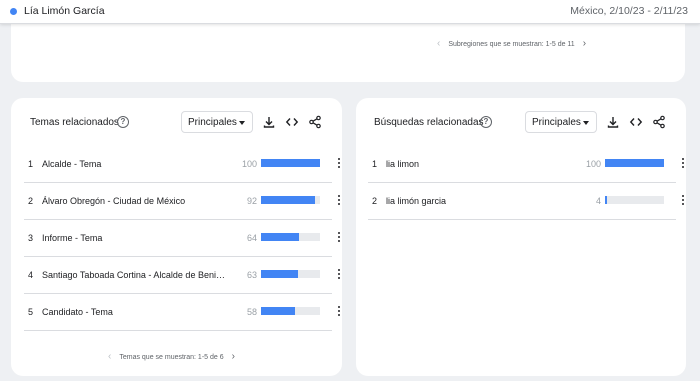 This screenshot has width=700, height=381. What do you see at coordinates (136, 312) in the screenshot?
I see `topic-label: Candidato - Tema` at bounding box center [136, 312].